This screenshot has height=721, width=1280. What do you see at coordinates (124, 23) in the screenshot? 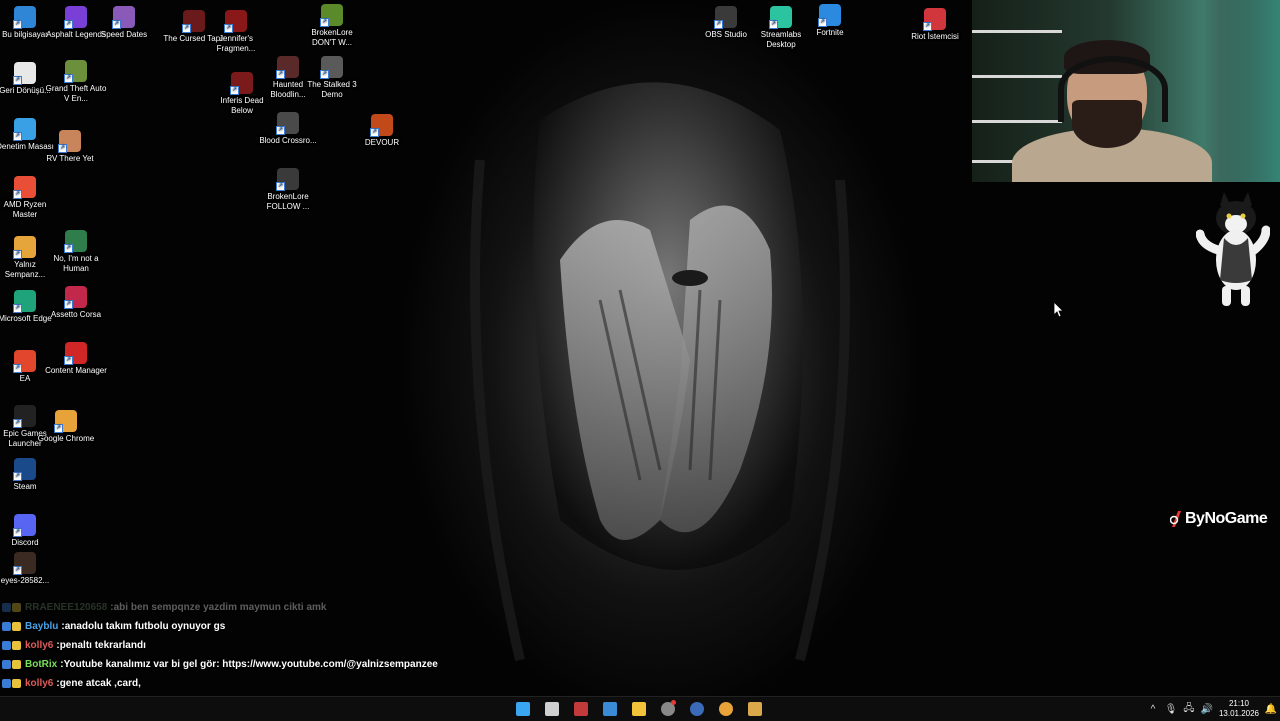
I see `desktop-icon: ↗ Speed Dates` at bounding box center [124, 23].